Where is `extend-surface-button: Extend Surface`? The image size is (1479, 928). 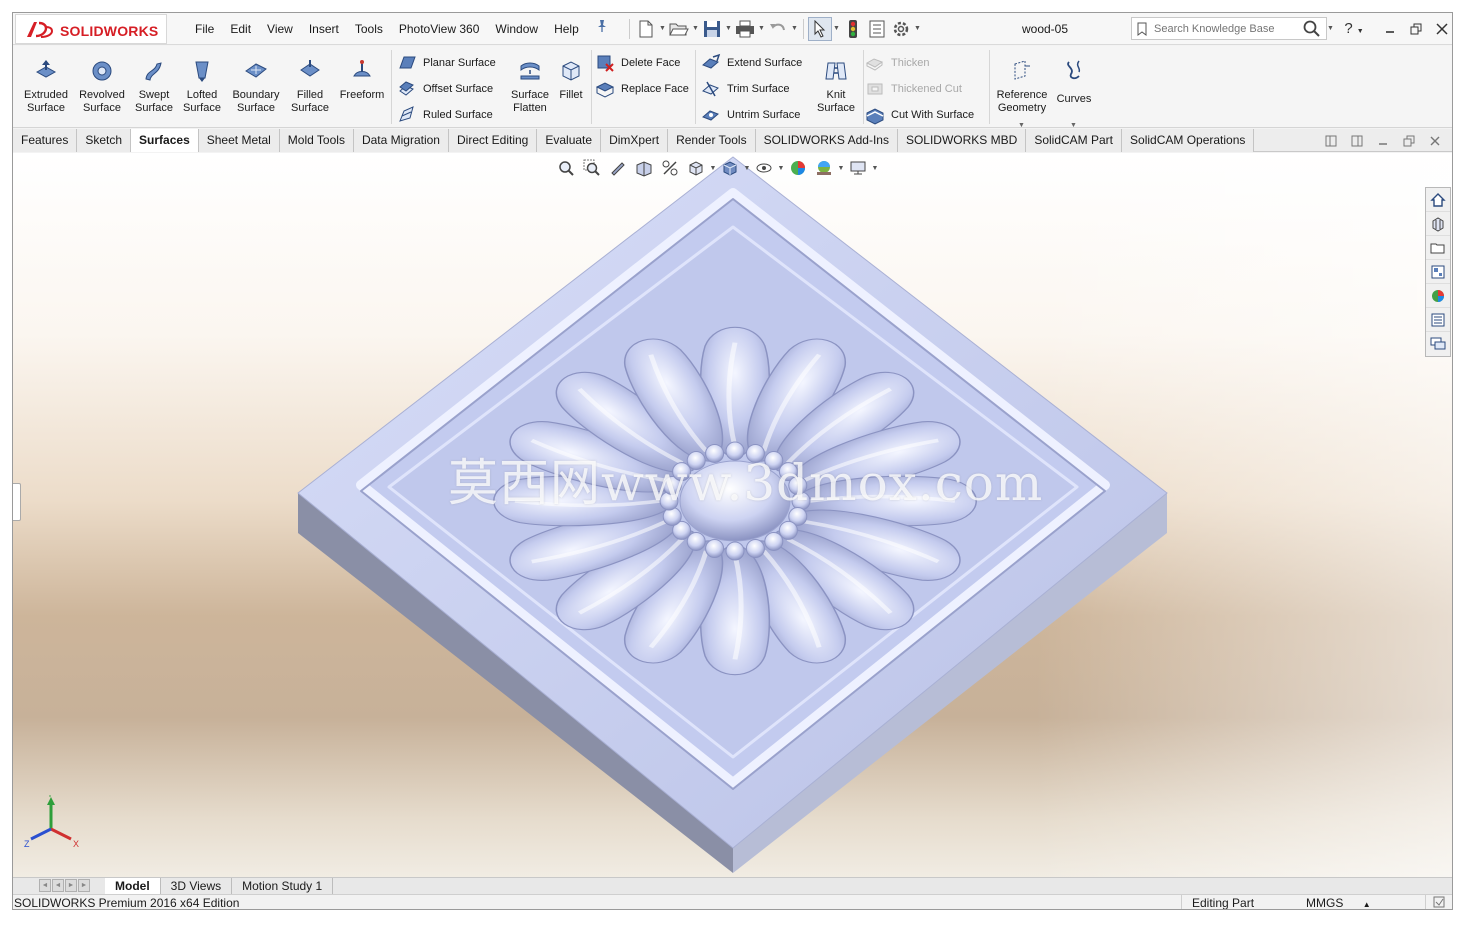 extend-surface-button: Extend Surface is located at coordinates (751, 63).